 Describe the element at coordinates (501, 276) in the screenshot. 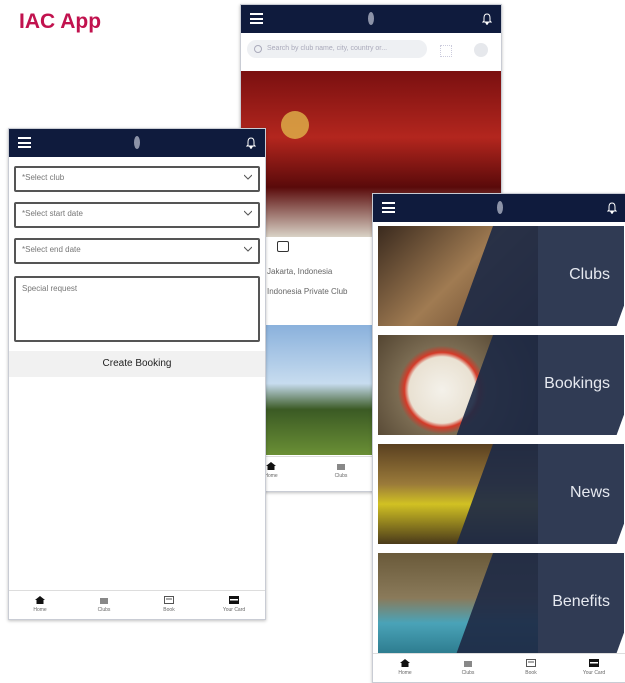

I see `clubs-card: Clubs` at that location.